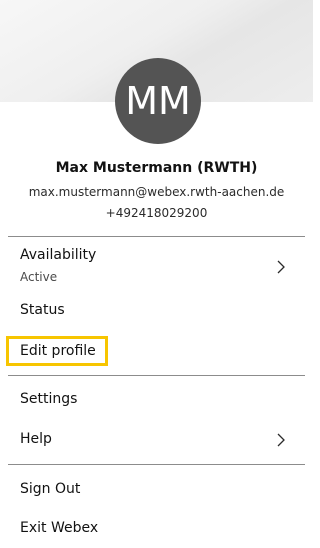  What do you see at coordinates (156, 168) in the screenshot?
I see `user-name: Max Mustermann (RWTH)` at bounding box center [156, 168].